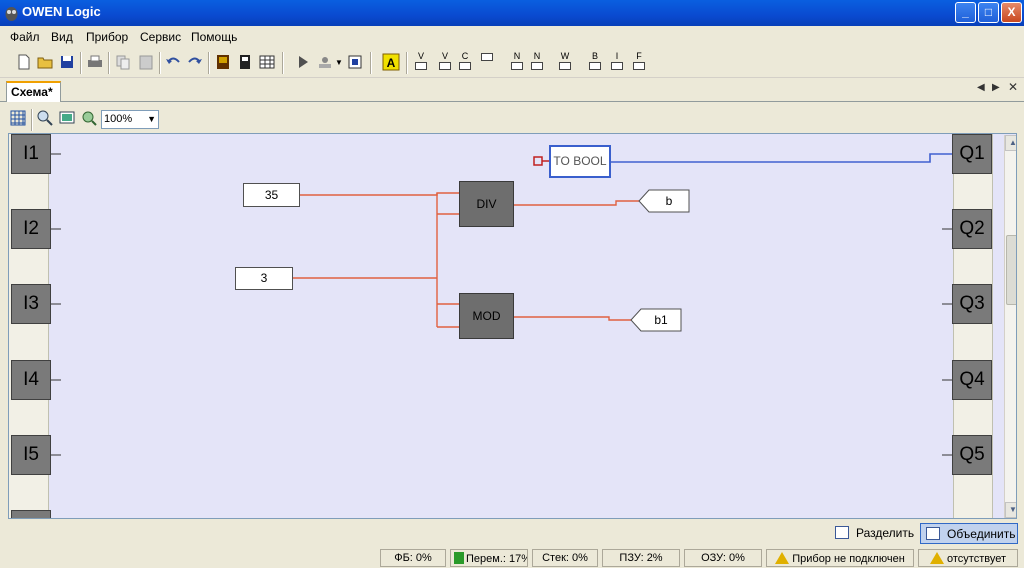 This screenshot has width=1024, height=568. I want to click on join-button: Объединить, so click(969, 533).